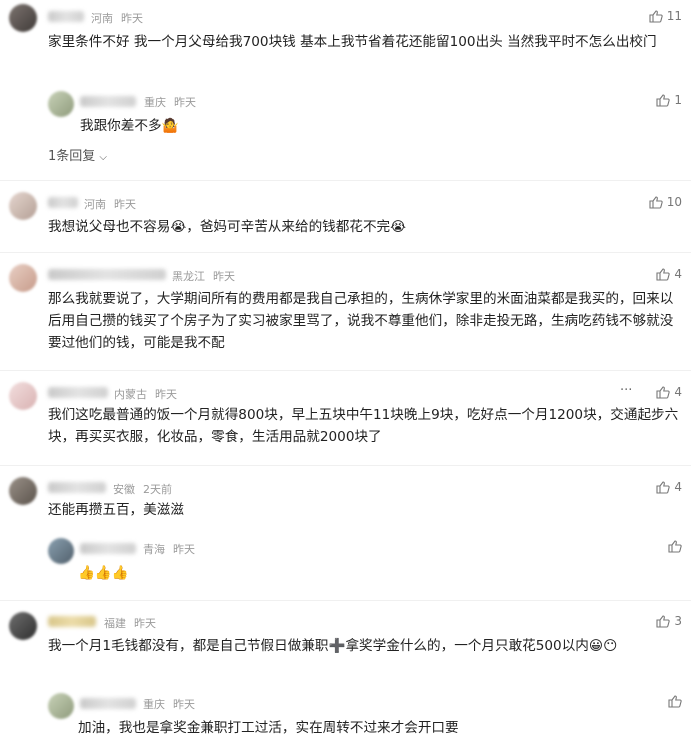 This screenshot has width=691, height=745. Describe the element at coordinates (188, 276) in the screenshot. I see `location: 黑龙江` at that location.